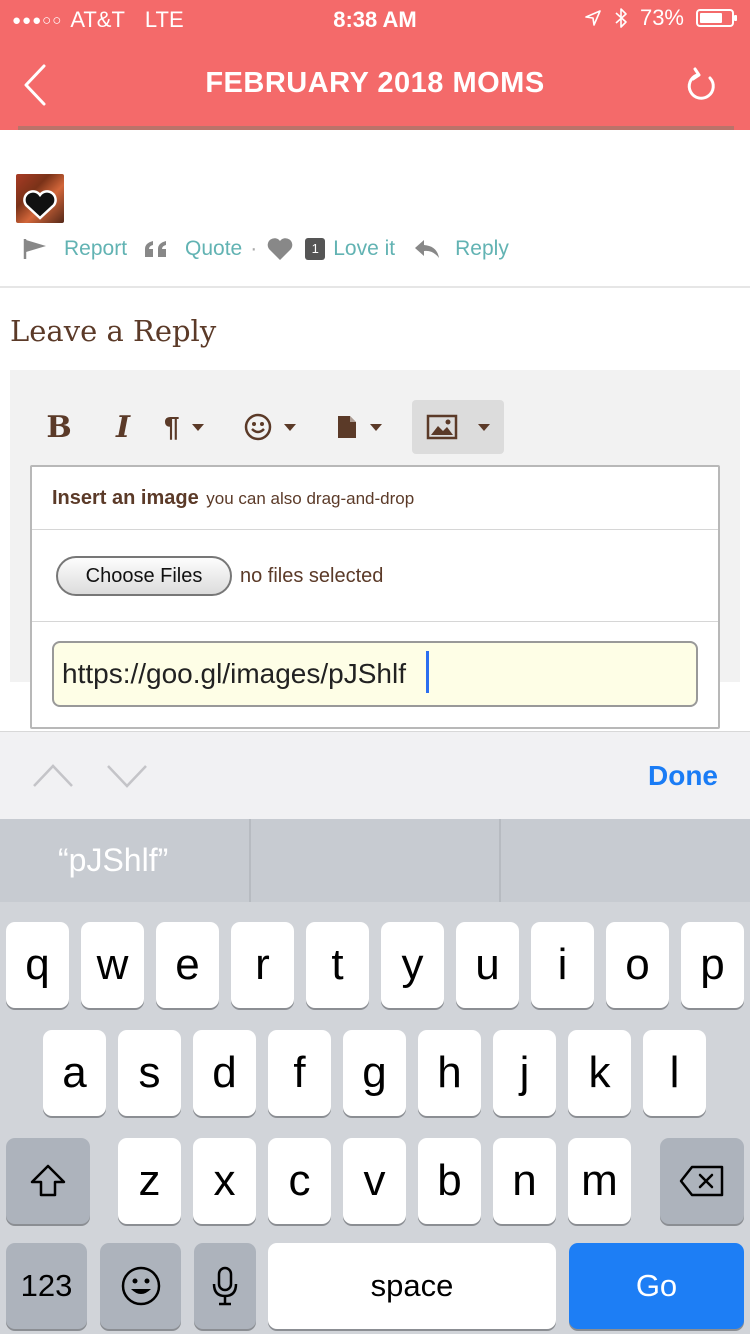  What do you see at coordinates (224, 1181) in the screenshot?
I see `key-x: x` at bounding box center [224, 1181].